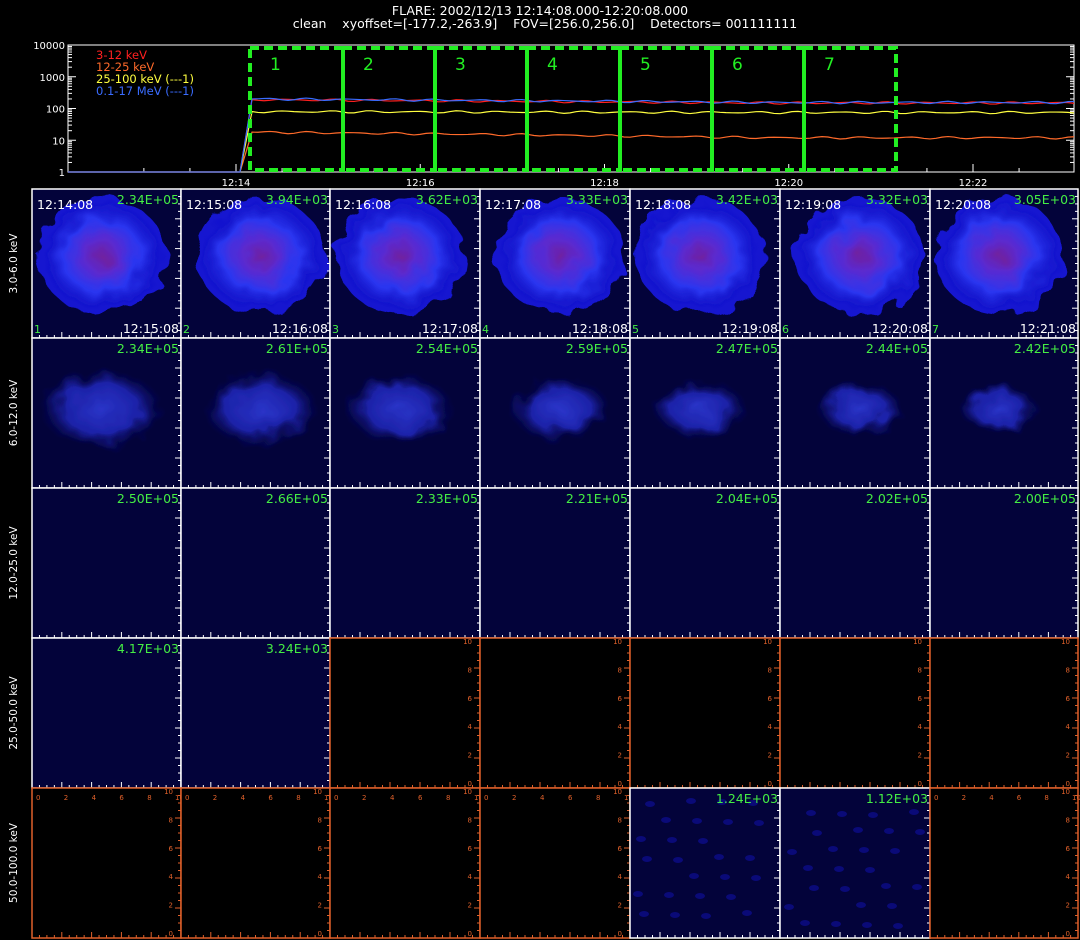  Describe the element at coordinates (747, 199) in the screenshot. I see `max-value-label: 3.42E+03` at that location.